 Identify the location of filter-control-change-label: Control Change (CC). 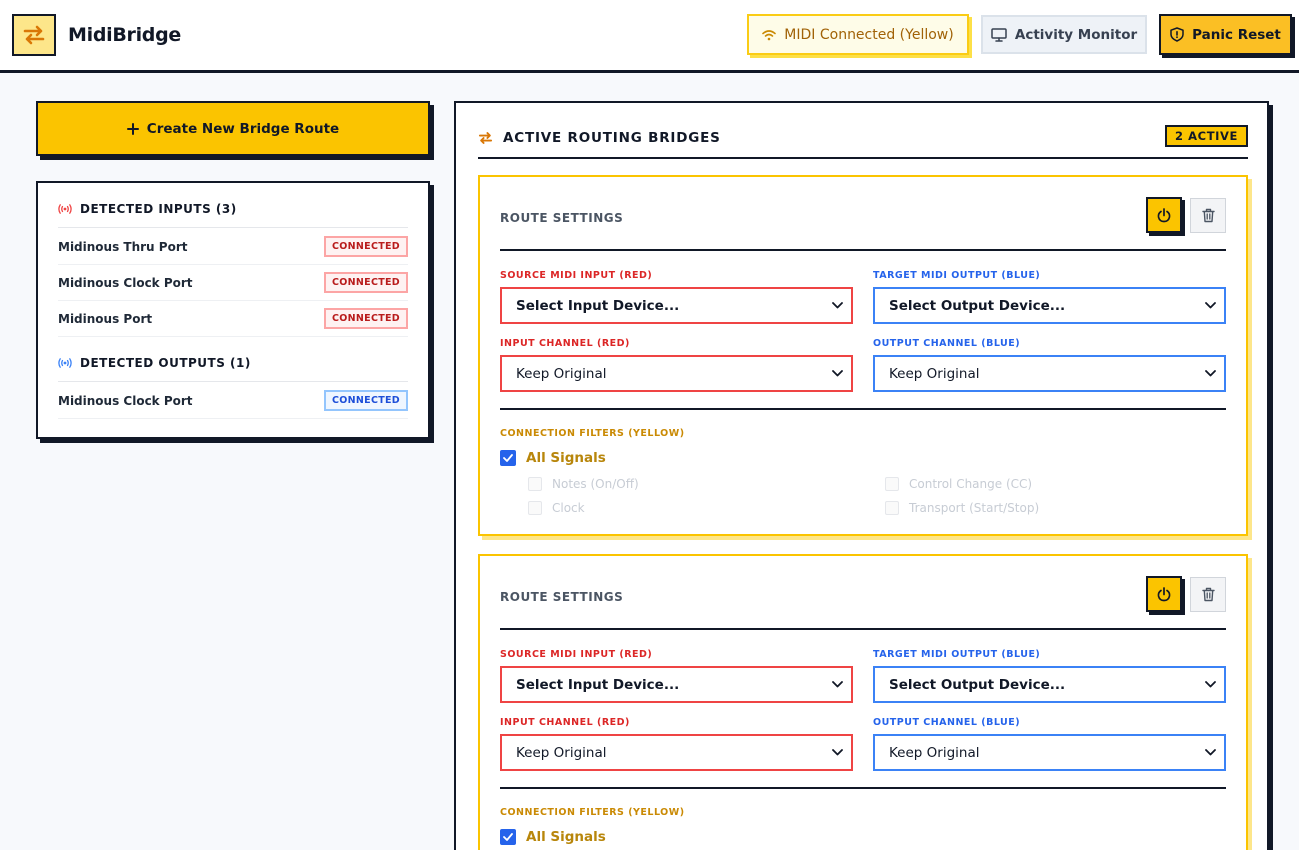
(971, 484).